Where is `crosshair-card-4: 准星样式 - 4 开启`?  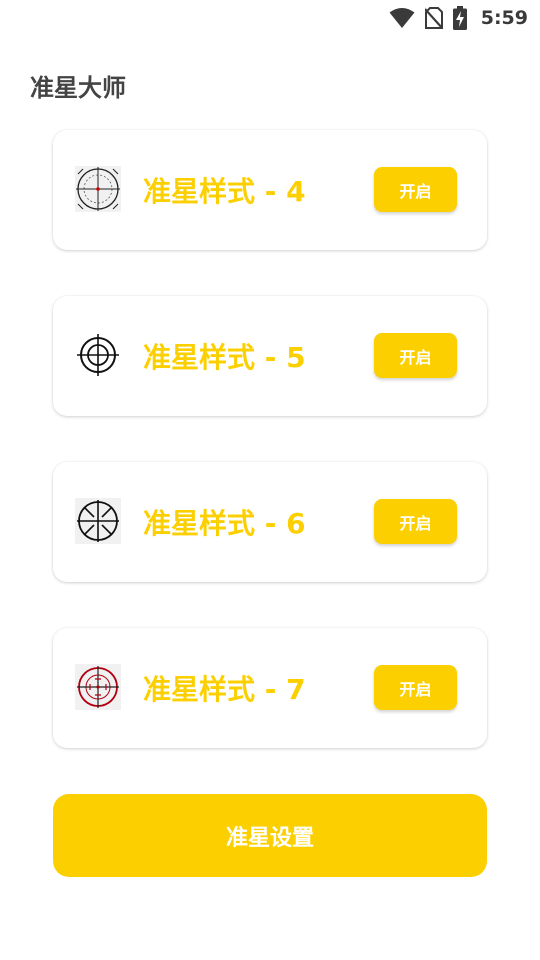 crosshair-card-4: 准星样式 - 4 开启 is located at coordinates (270, 190).